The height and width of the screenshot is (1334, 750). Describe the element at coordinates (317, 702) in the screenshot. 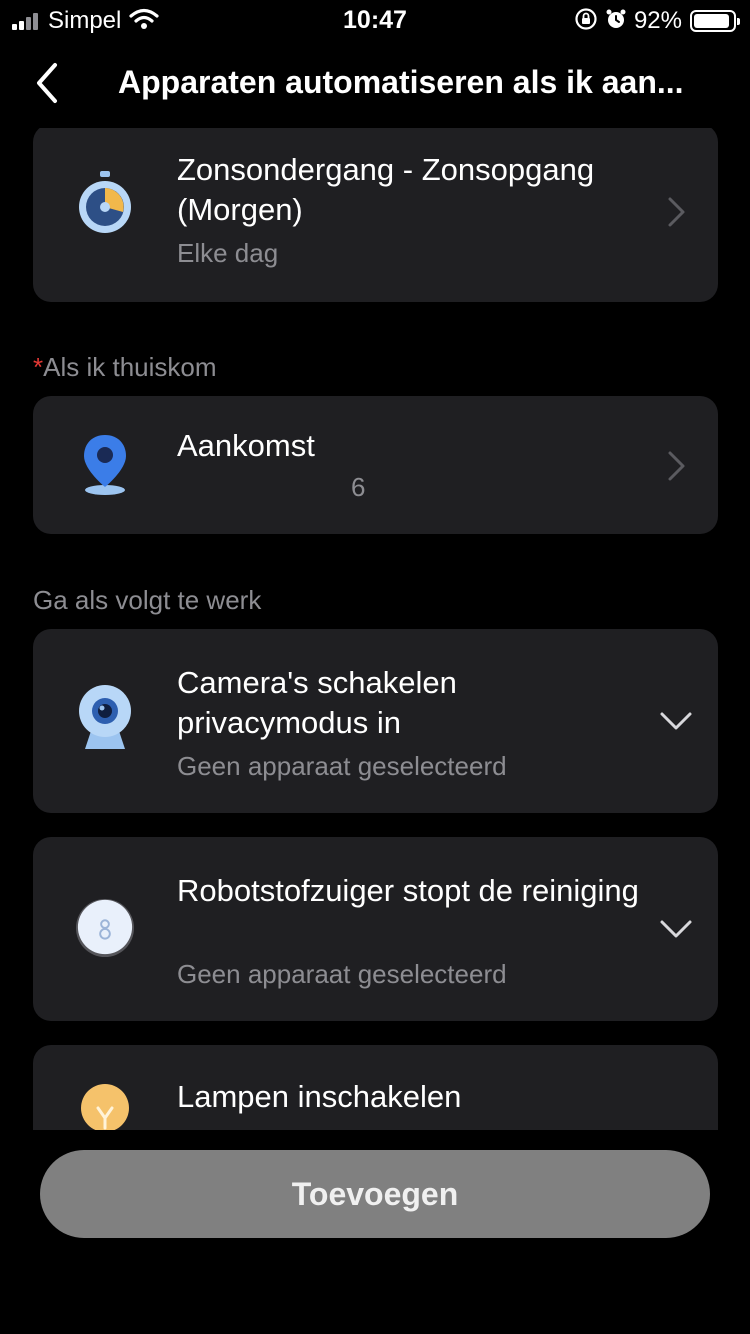

I see `action-title: Camera's schakelen privacymodus in` at that location.